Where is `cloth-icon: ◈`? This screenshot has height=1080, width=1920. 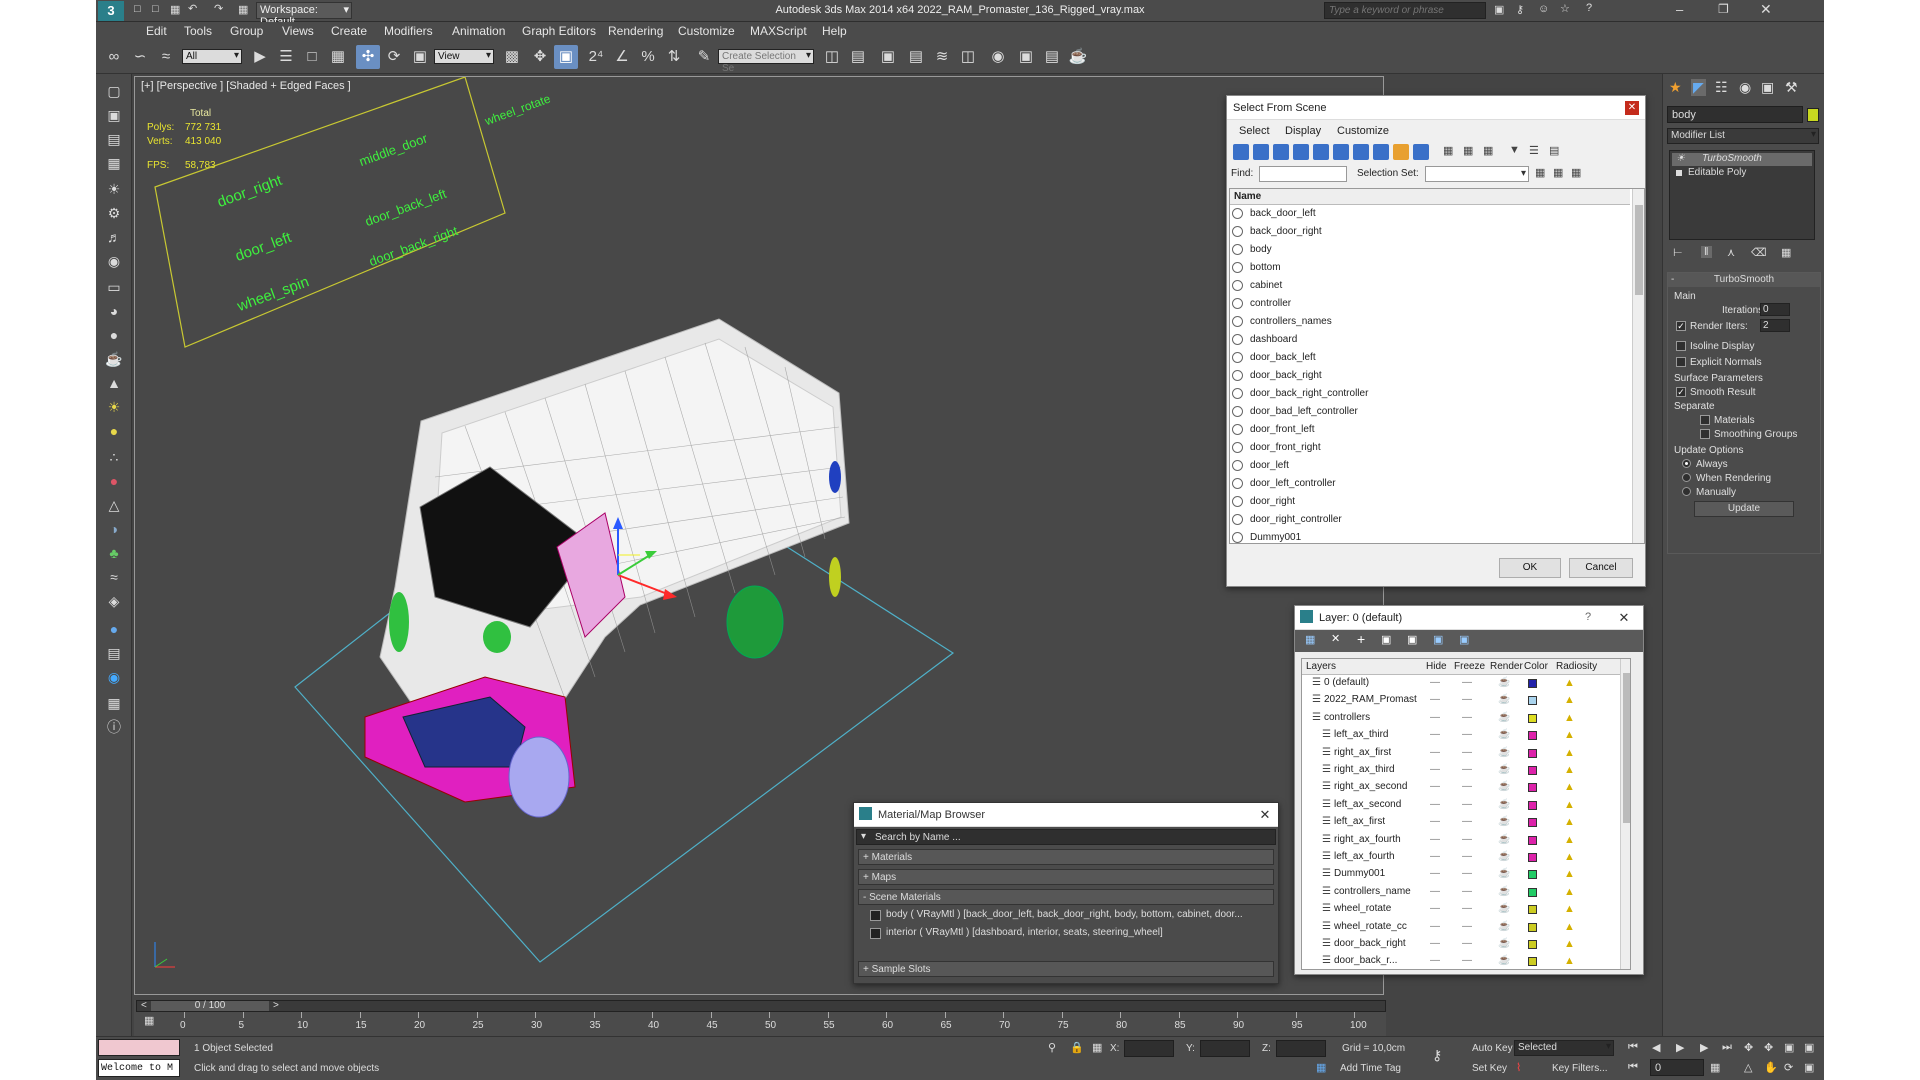 cloth-icon: ◈ is located at coordinates (114, 601).